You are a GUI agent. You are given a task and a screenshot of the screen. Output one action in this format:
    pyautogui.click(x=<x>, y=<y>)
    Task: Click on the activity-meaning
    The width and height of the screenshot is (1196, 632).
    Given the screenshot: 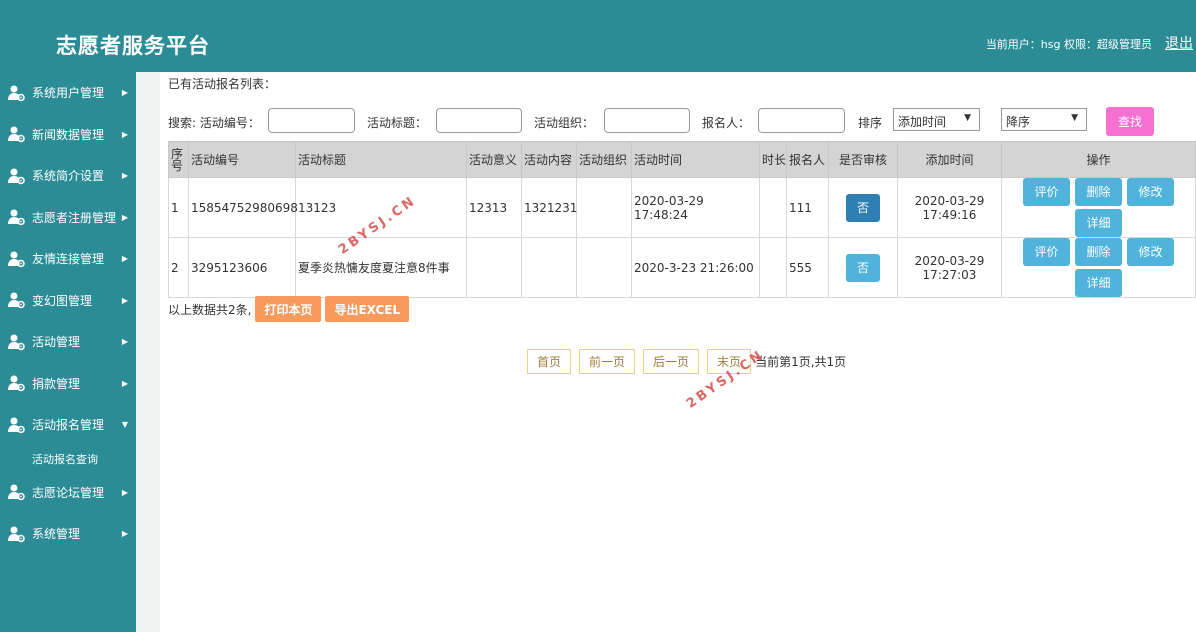 What is the action you would take?
    pyautogui.click(x=494, y=267)
    